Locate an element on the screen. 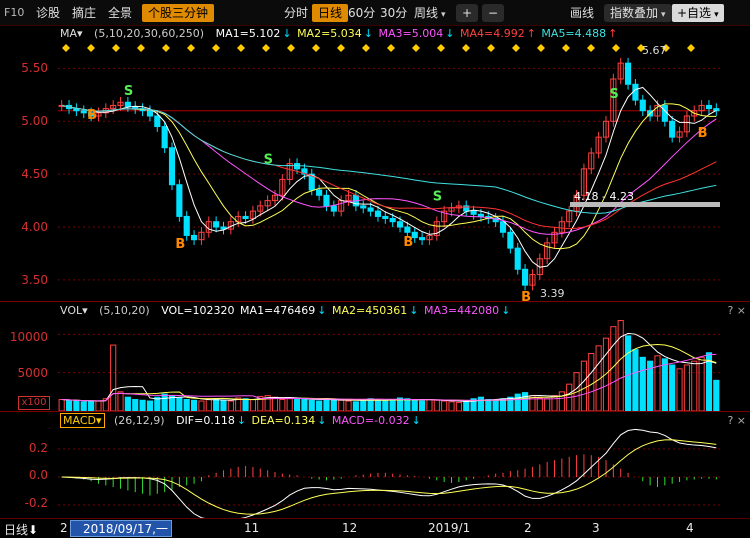 The height and width of the screenshot is (538, 750). macd-panel-controls: ? × is located at coordinates (736, 420).